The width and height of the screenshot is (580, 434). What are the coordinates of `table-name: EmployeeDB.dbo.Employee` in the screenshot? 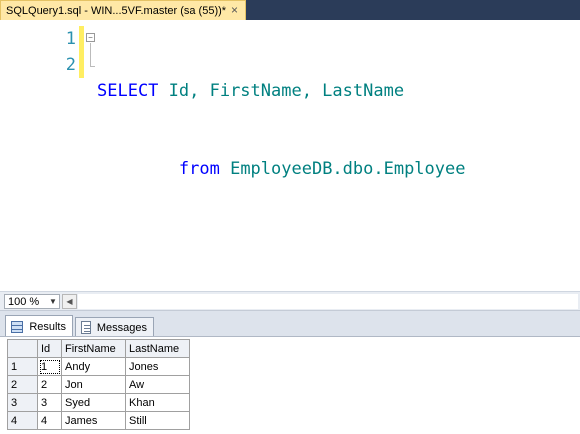 It's located at (342, 169).